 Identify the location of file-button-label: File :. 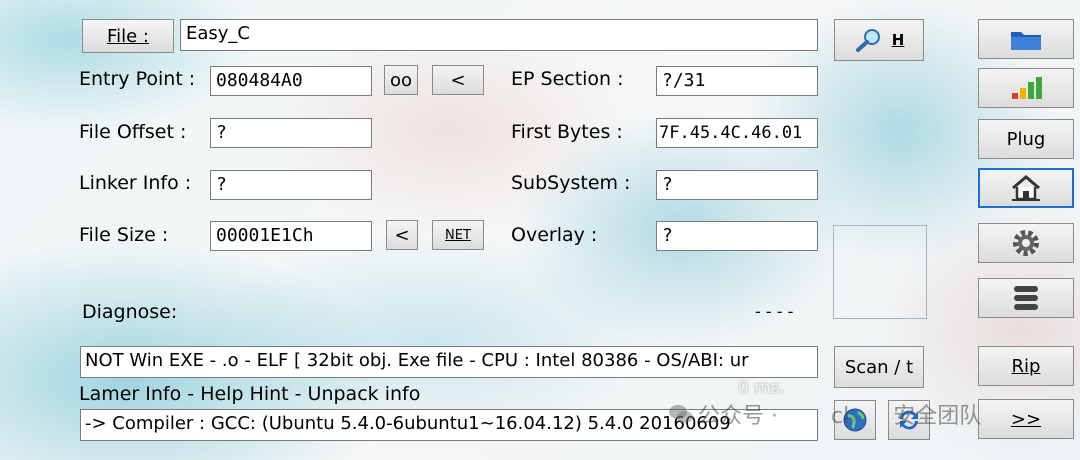
(128, 36).